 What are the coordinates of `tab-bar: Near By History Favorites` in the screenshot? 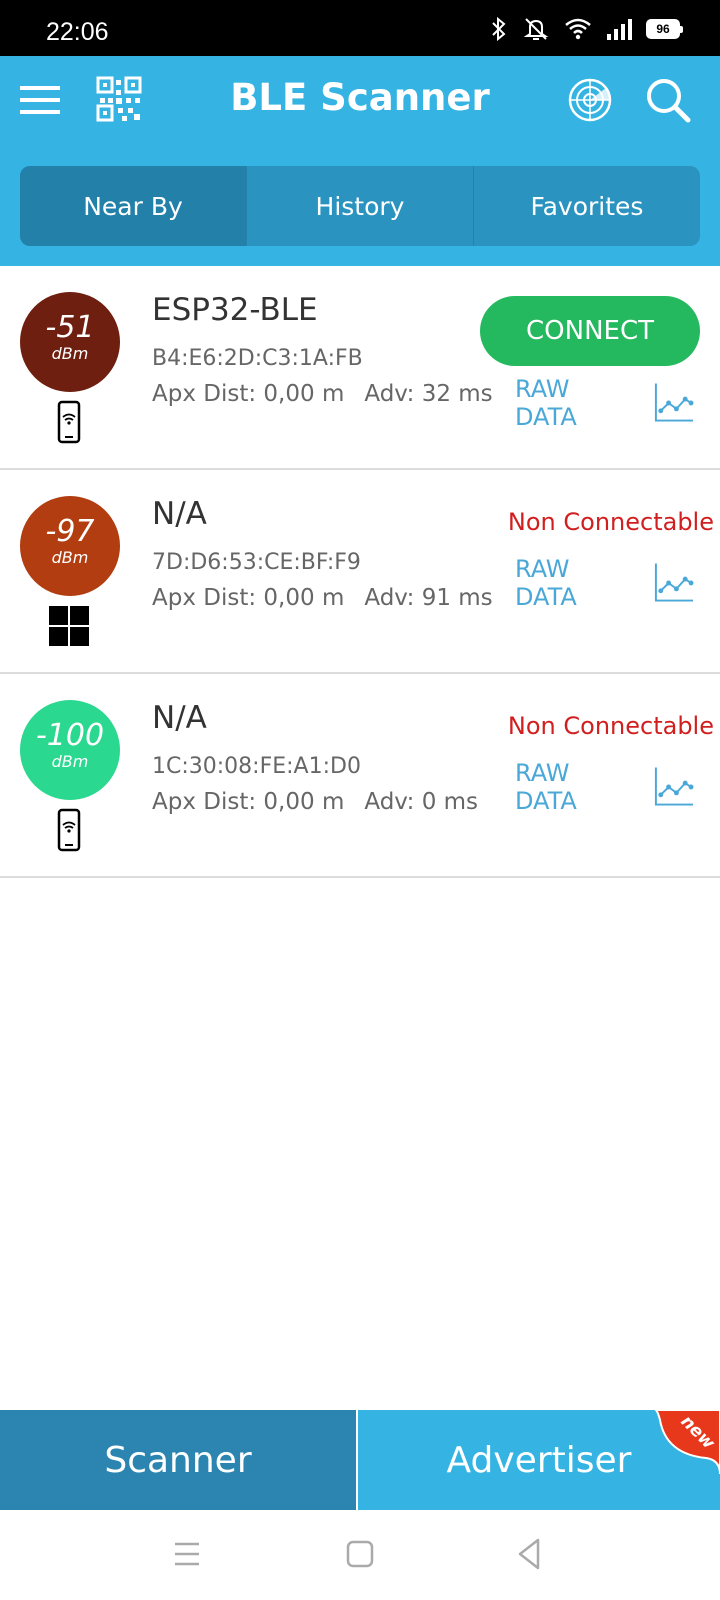 It's located at (360, 206).